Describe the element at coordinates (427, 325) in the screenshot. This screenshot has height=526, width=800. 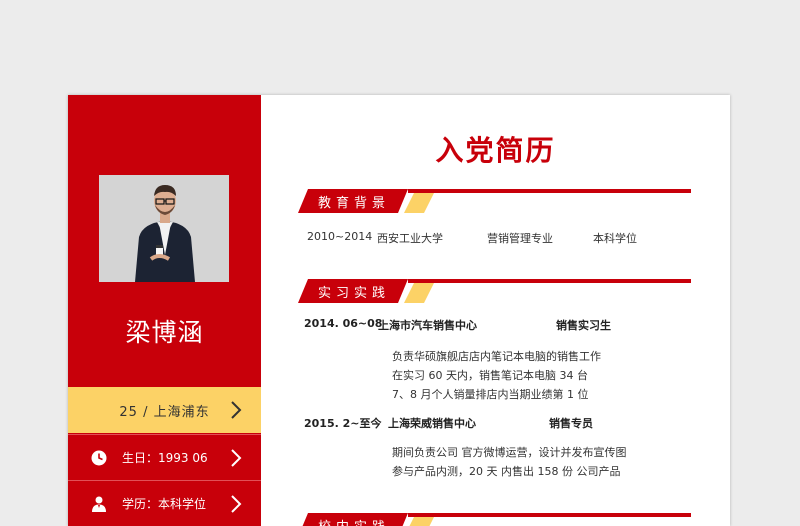
I see `job-company: 上海市汽车销售中心` at that location.